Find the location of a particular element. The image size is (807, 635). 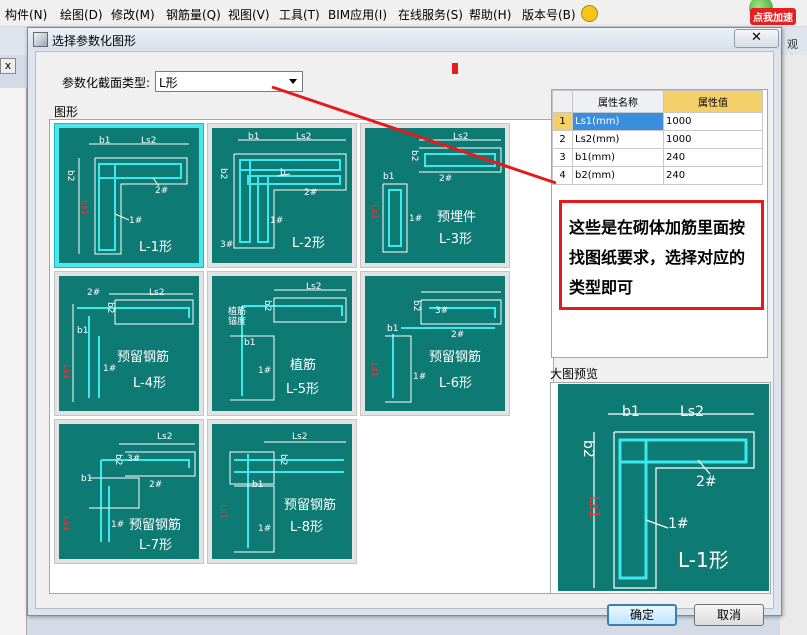

menu-item-rebar-qty: 钢筋量(Q) is located at coordinates (193, 14).